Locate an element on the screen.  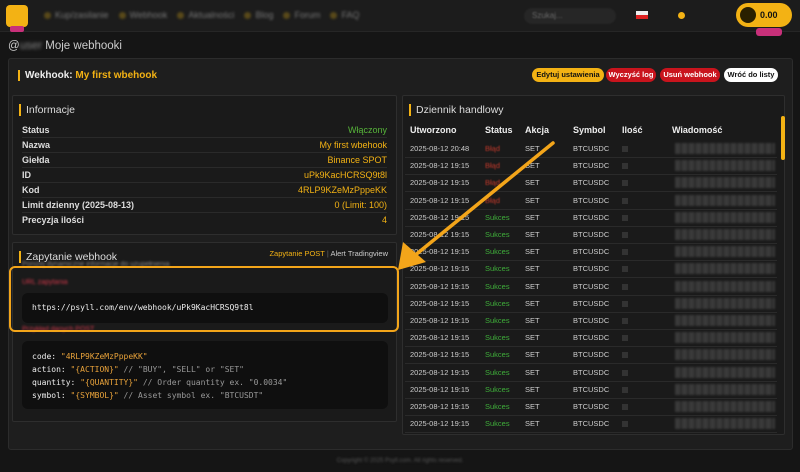
log-scrollbar is located at coordinates (783, 138).